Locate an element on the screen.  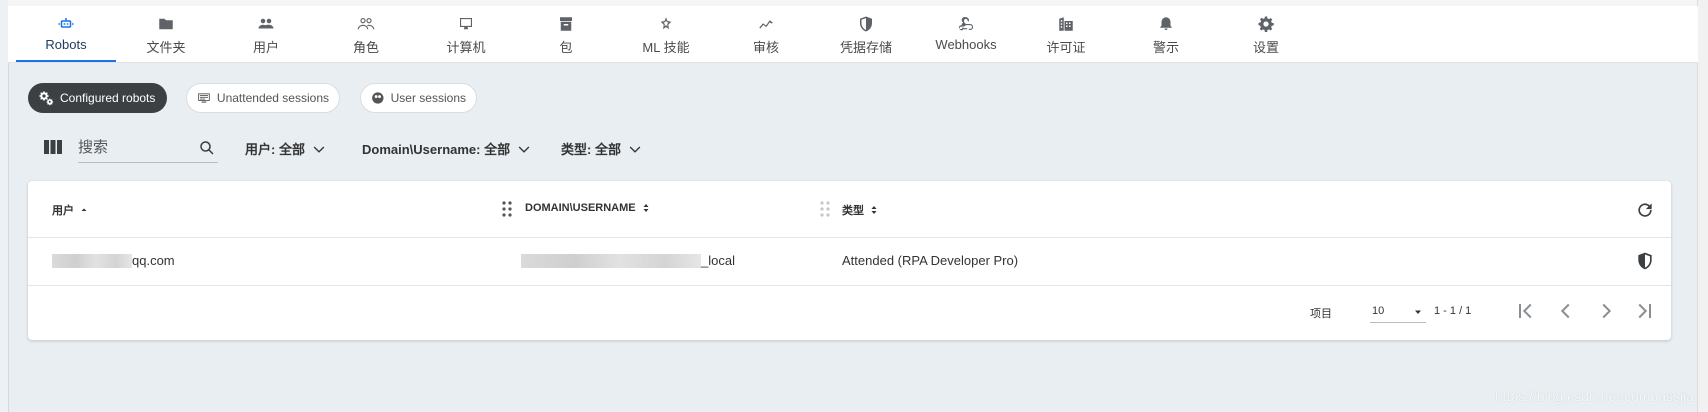
page-size-select: 10 is located at coordinates (1398, 311).